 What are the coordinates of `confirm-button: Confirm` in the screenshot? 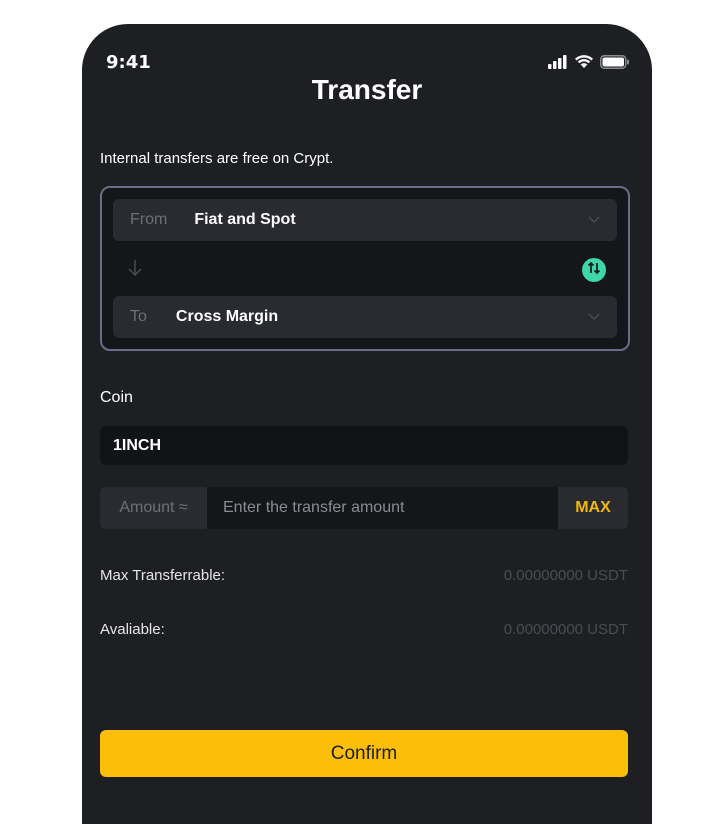 It's located at (364, 753).